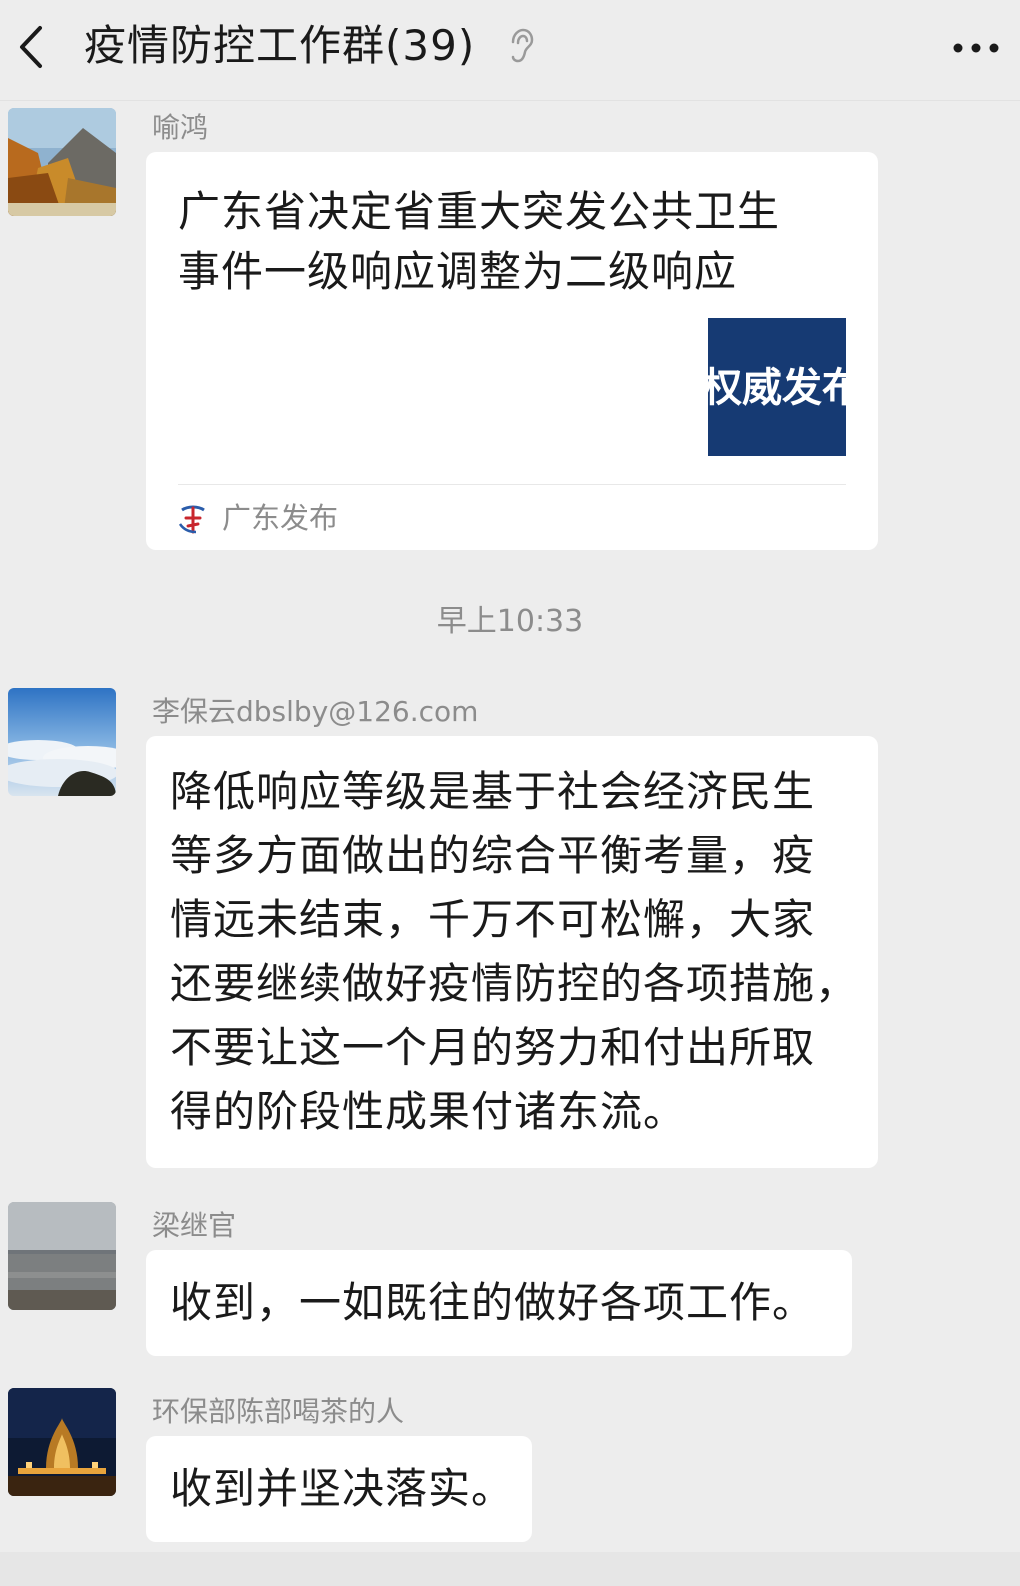  What do you see at coordinates (278, 1411) in the screenshot?
I see `sender-name: 环保部陈部喝茶的人` at bounding box center [278, 1411].